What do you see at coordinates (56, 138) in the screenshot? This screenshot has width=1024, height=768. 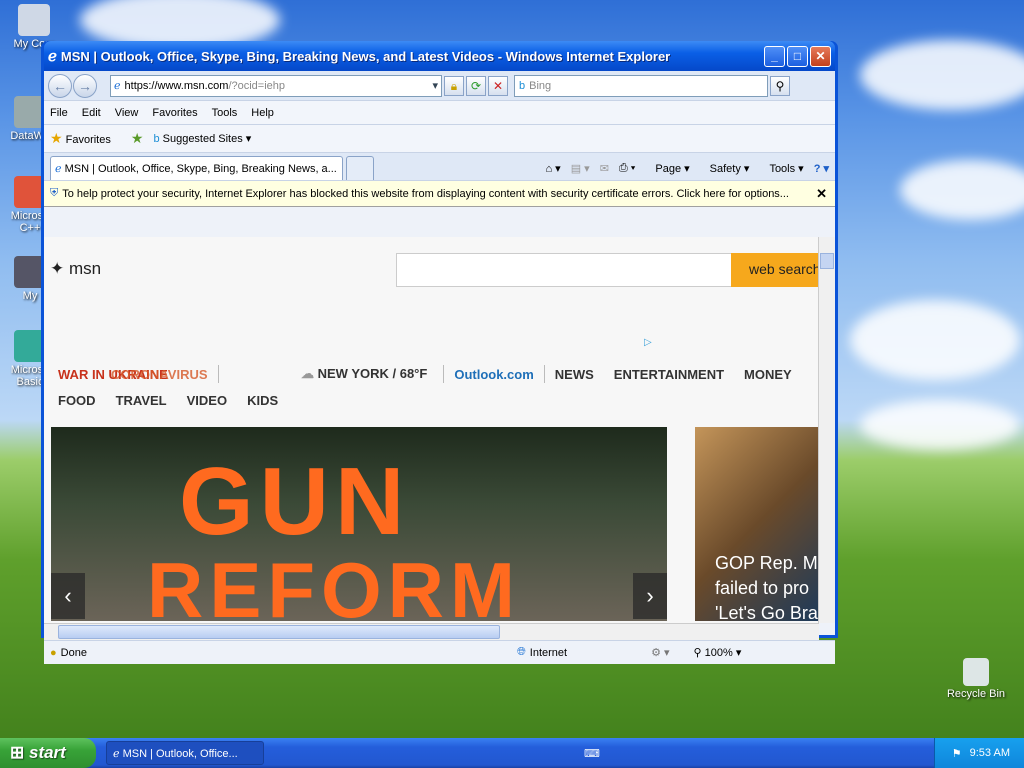 I see `star-icon: ★` at bounding box center [56, 138].